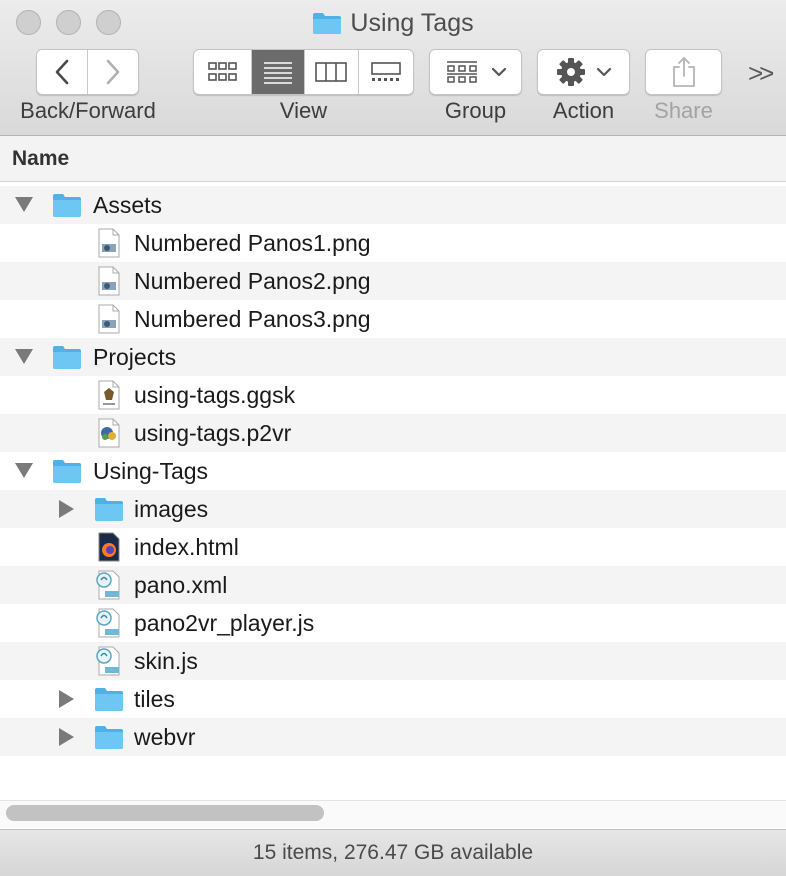  I want to click on list-item-file: skin.js, so click(393, 661).